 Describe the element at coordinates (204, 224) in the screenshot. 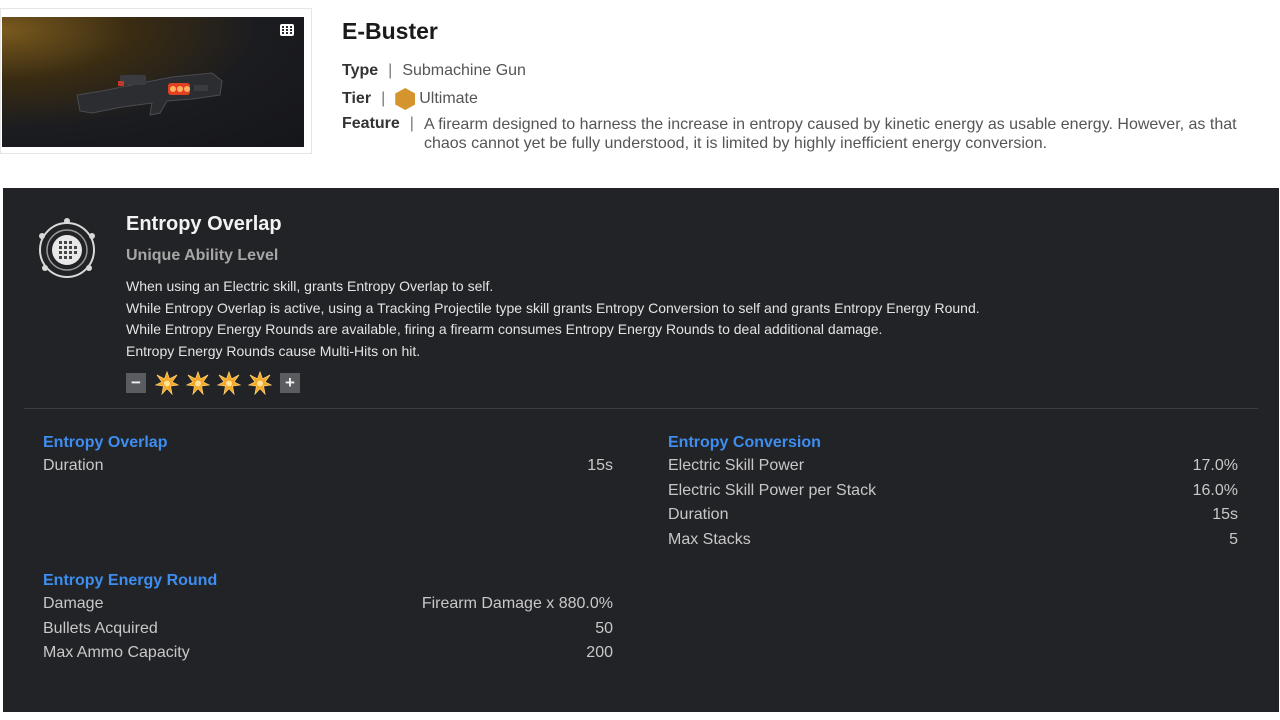

I see `ability-name: Entropy Overlap` at that location.